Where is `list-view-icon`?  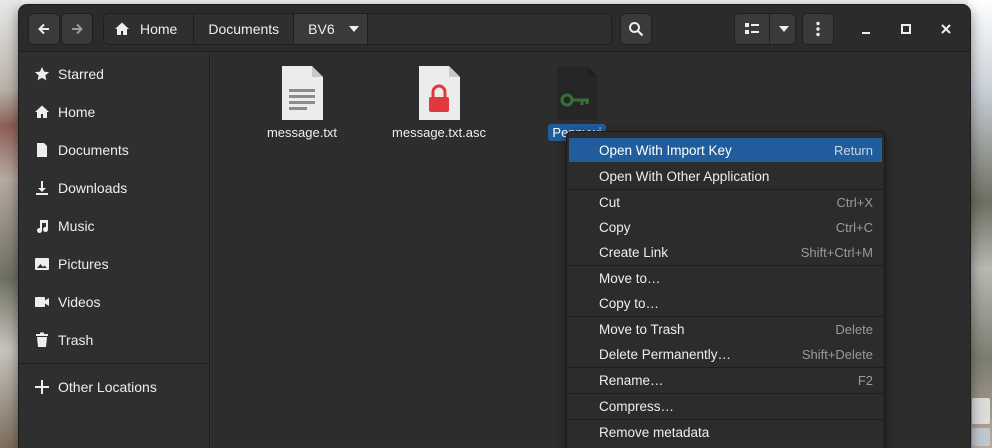
list-view-icon is located at coordinates (752, 28).